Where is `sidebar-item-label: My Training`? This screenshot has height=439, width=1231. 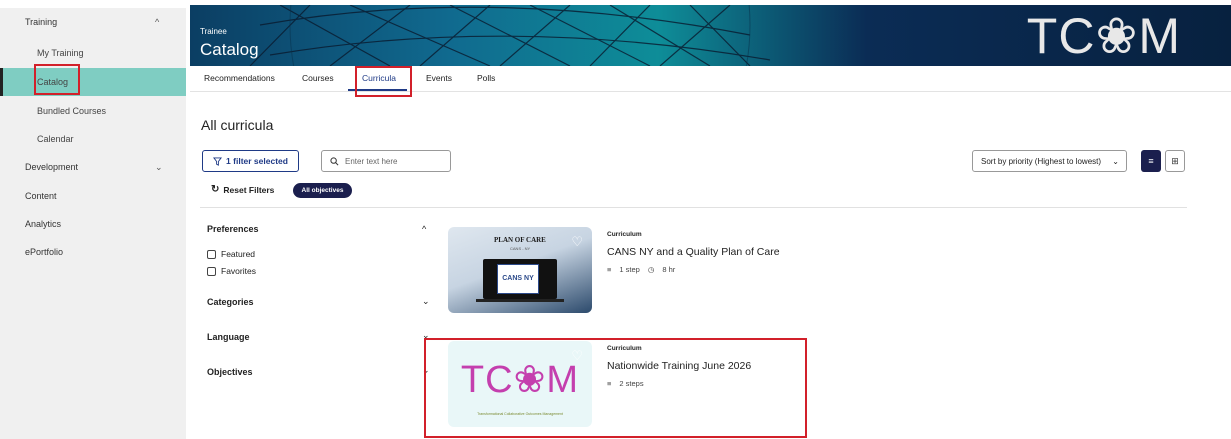
sidebar-item-label: My Training is located at coordinates (60, 53).